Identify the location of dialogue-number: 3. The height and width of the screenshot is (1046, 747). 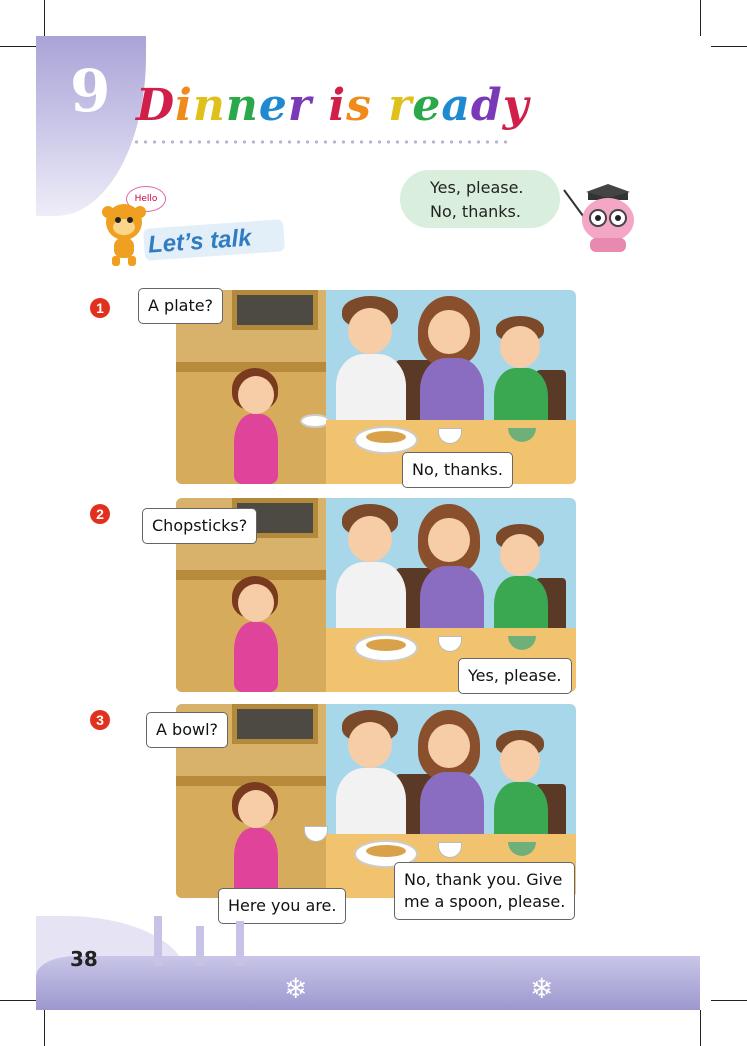
(100, 720).